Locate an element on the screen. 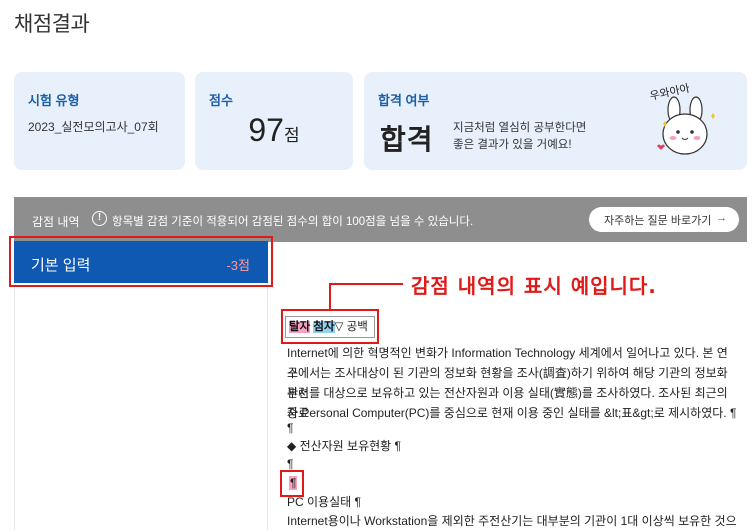 This screenshot has width=754, height=530. score-unit: 점 is located at coordinates (291, 135).